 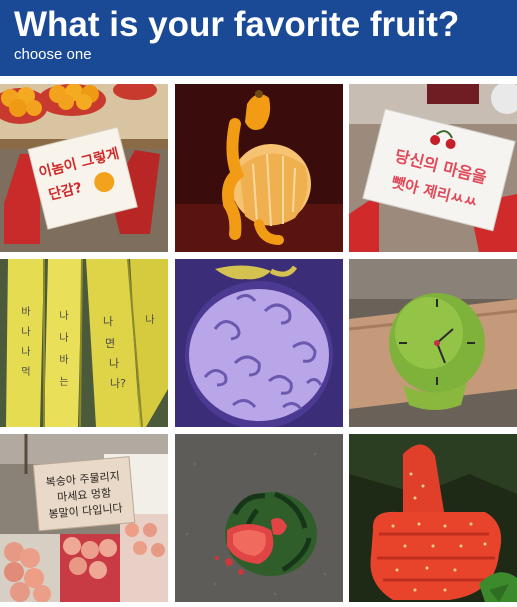 I want to click on svg-text: 면, so click(x=110, y=343).